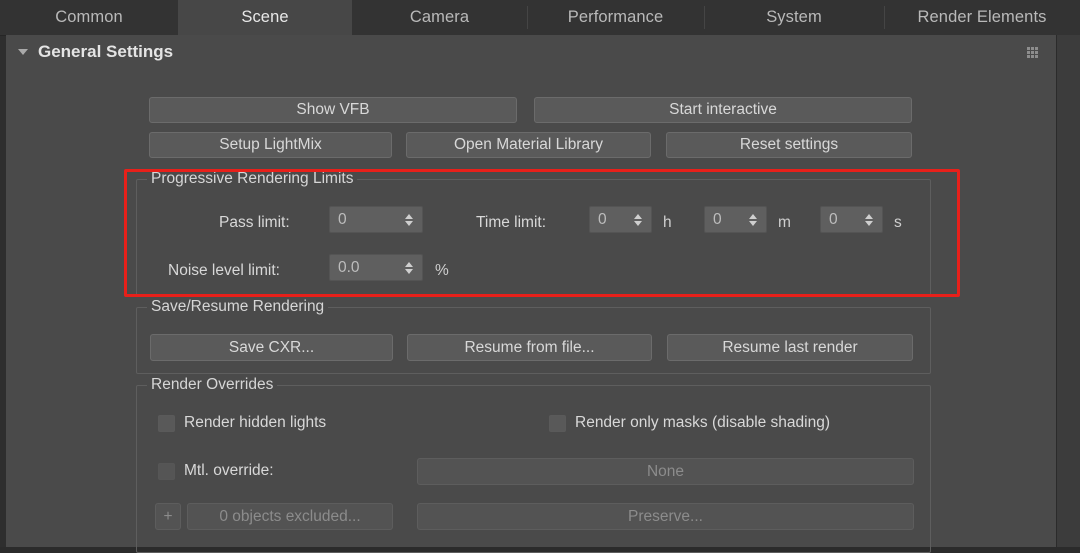 This screenshot has height=553, width=1080. What do you see at coordinates (376, 267) in the screenshot?
I see `noise-level-limit-spinner: 0.0` at bounding box center [376, 267].